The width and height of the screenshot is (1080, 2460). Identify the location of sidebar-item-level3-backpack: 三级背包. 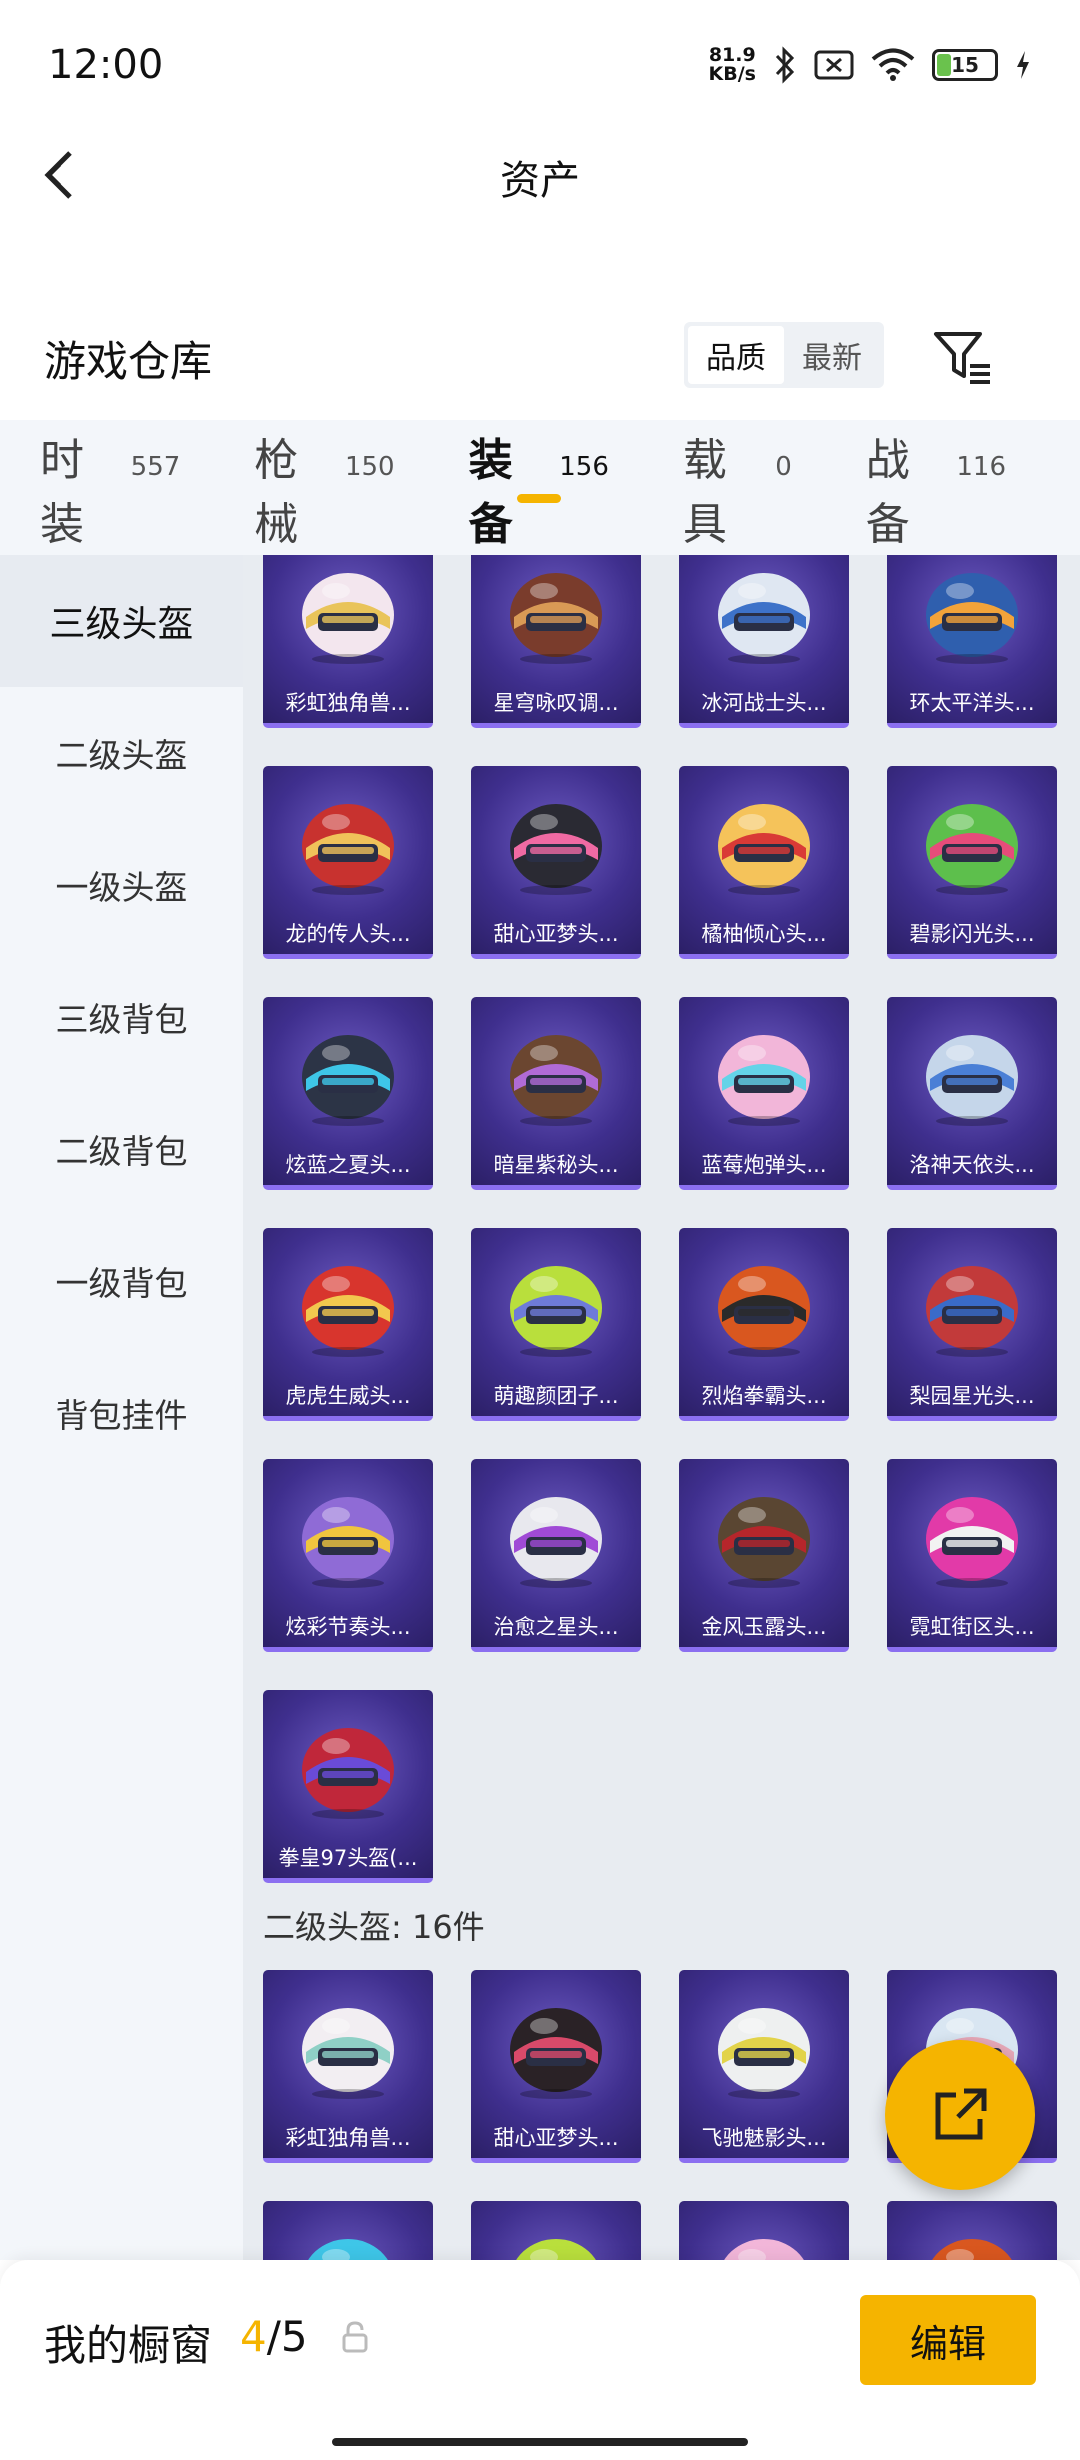
(121, 1017).